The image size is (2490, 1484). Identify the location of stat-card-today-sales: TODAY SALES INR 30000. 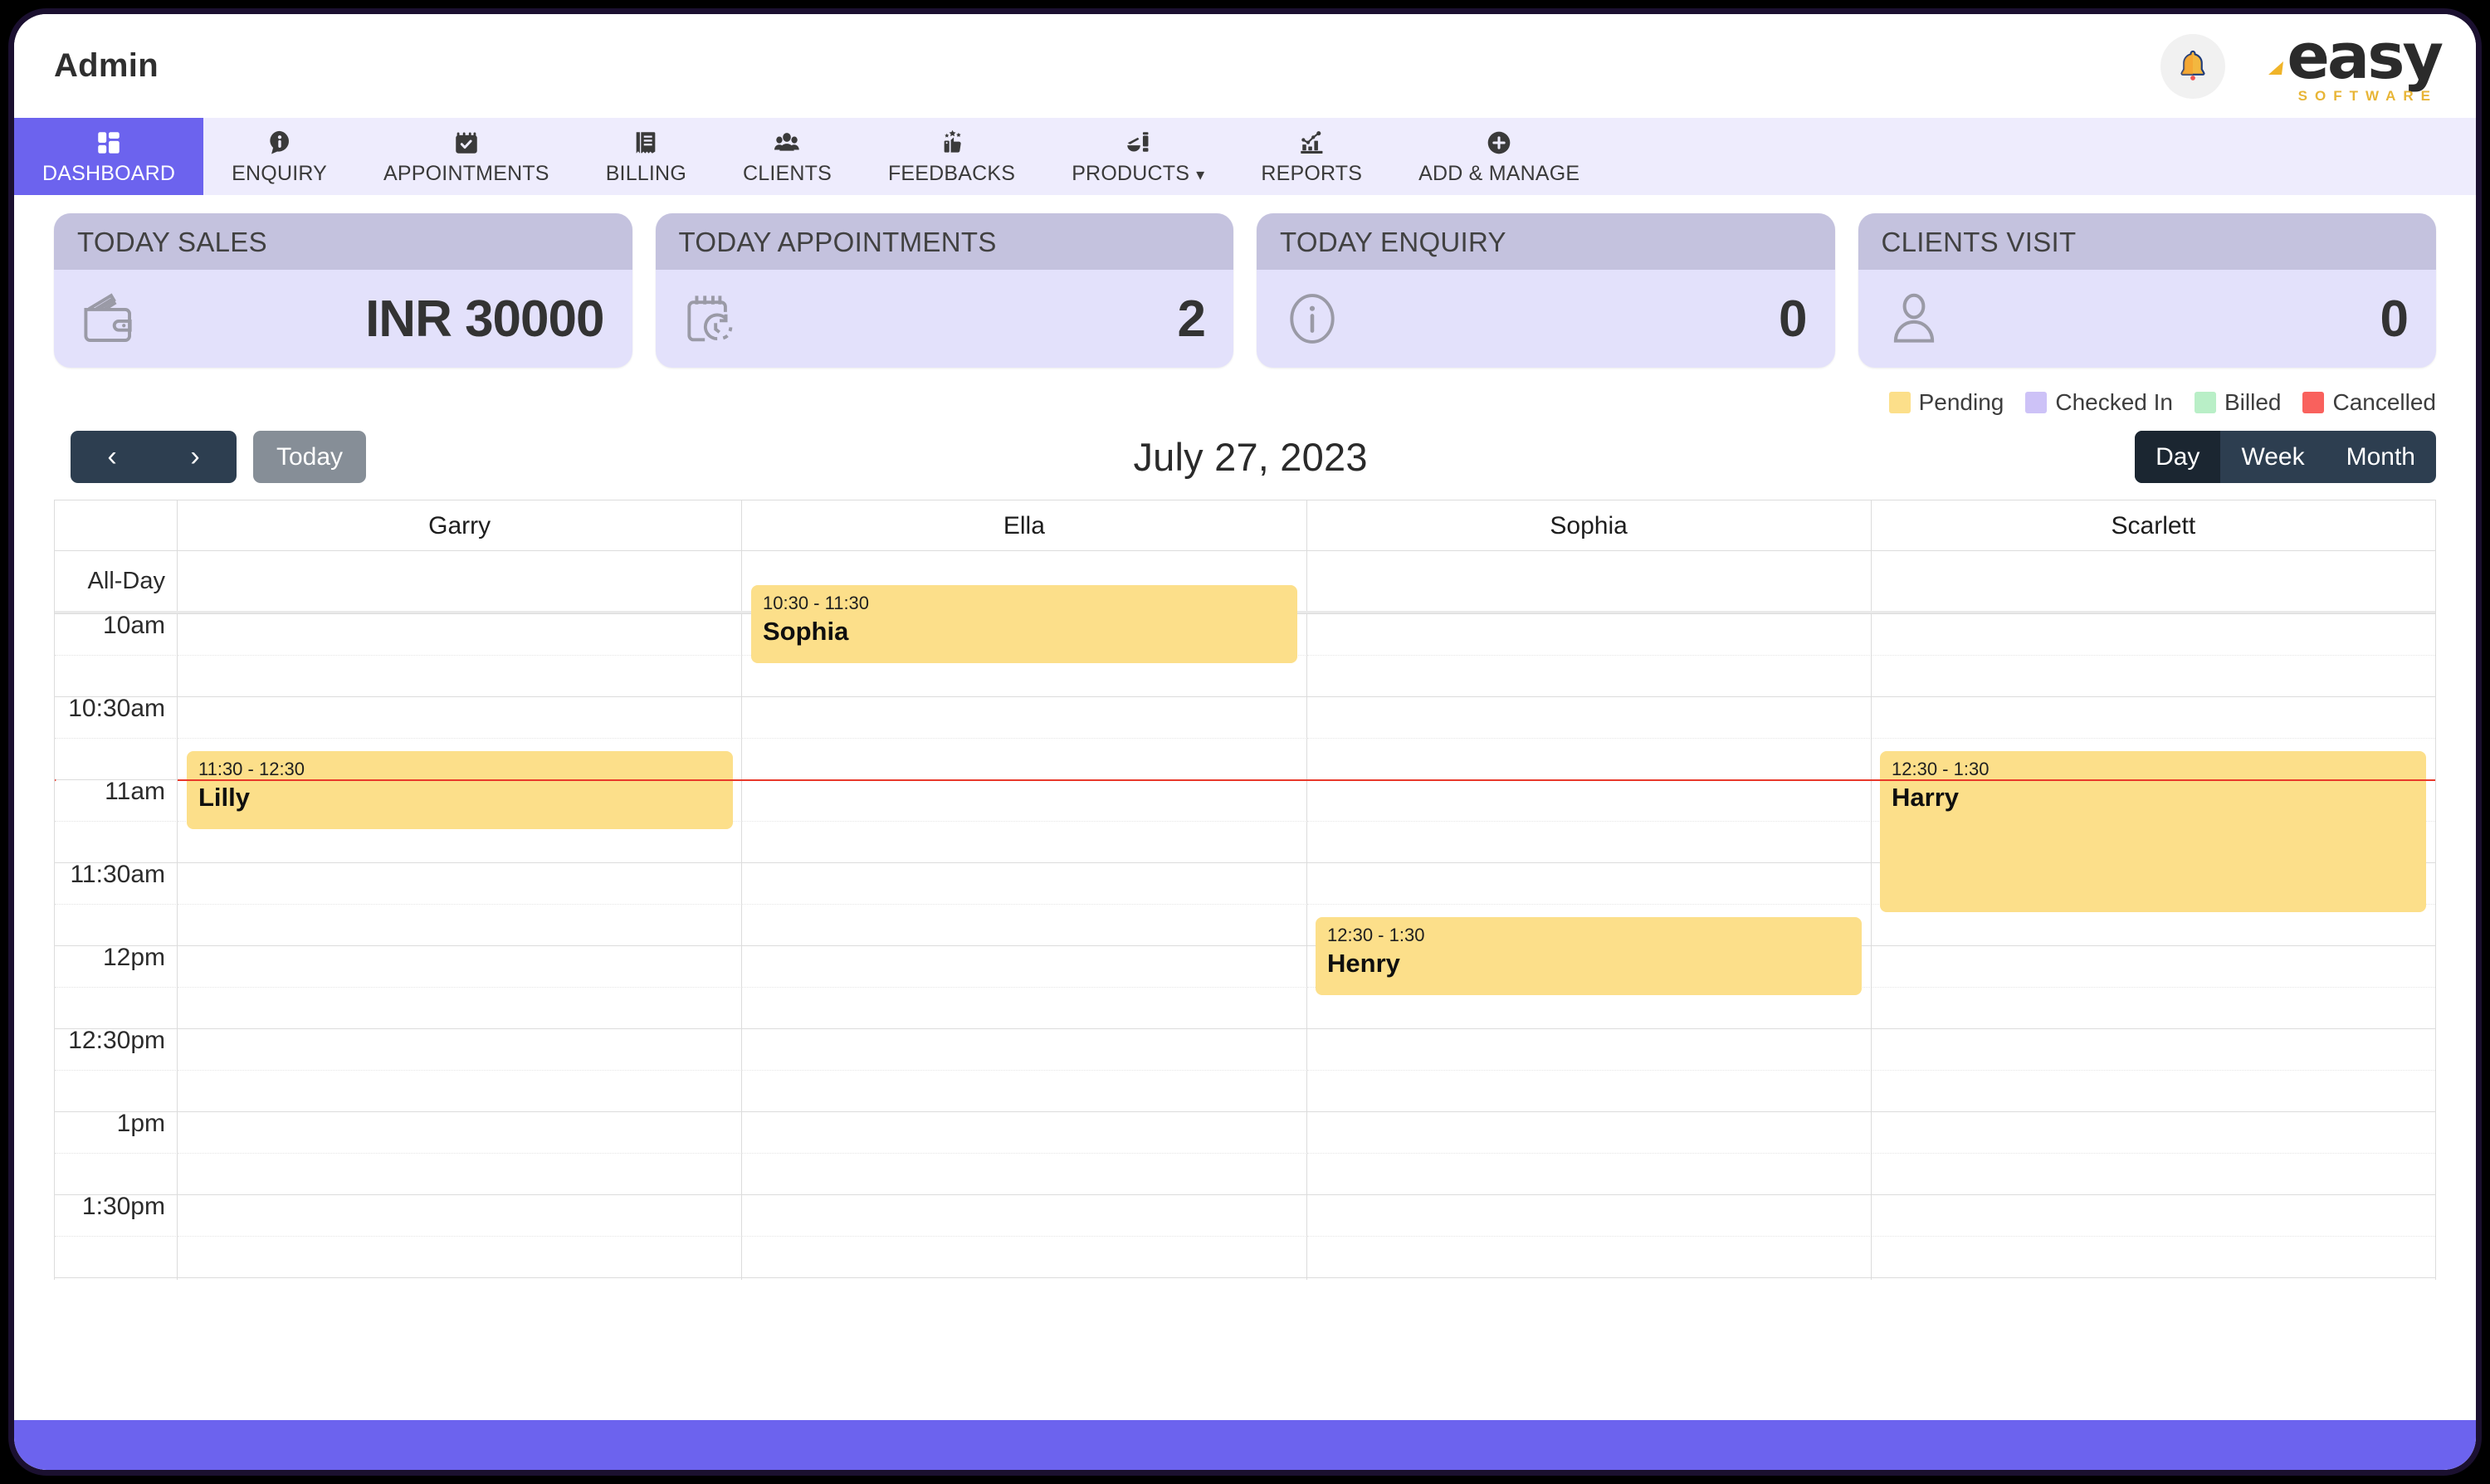
(343, 290).